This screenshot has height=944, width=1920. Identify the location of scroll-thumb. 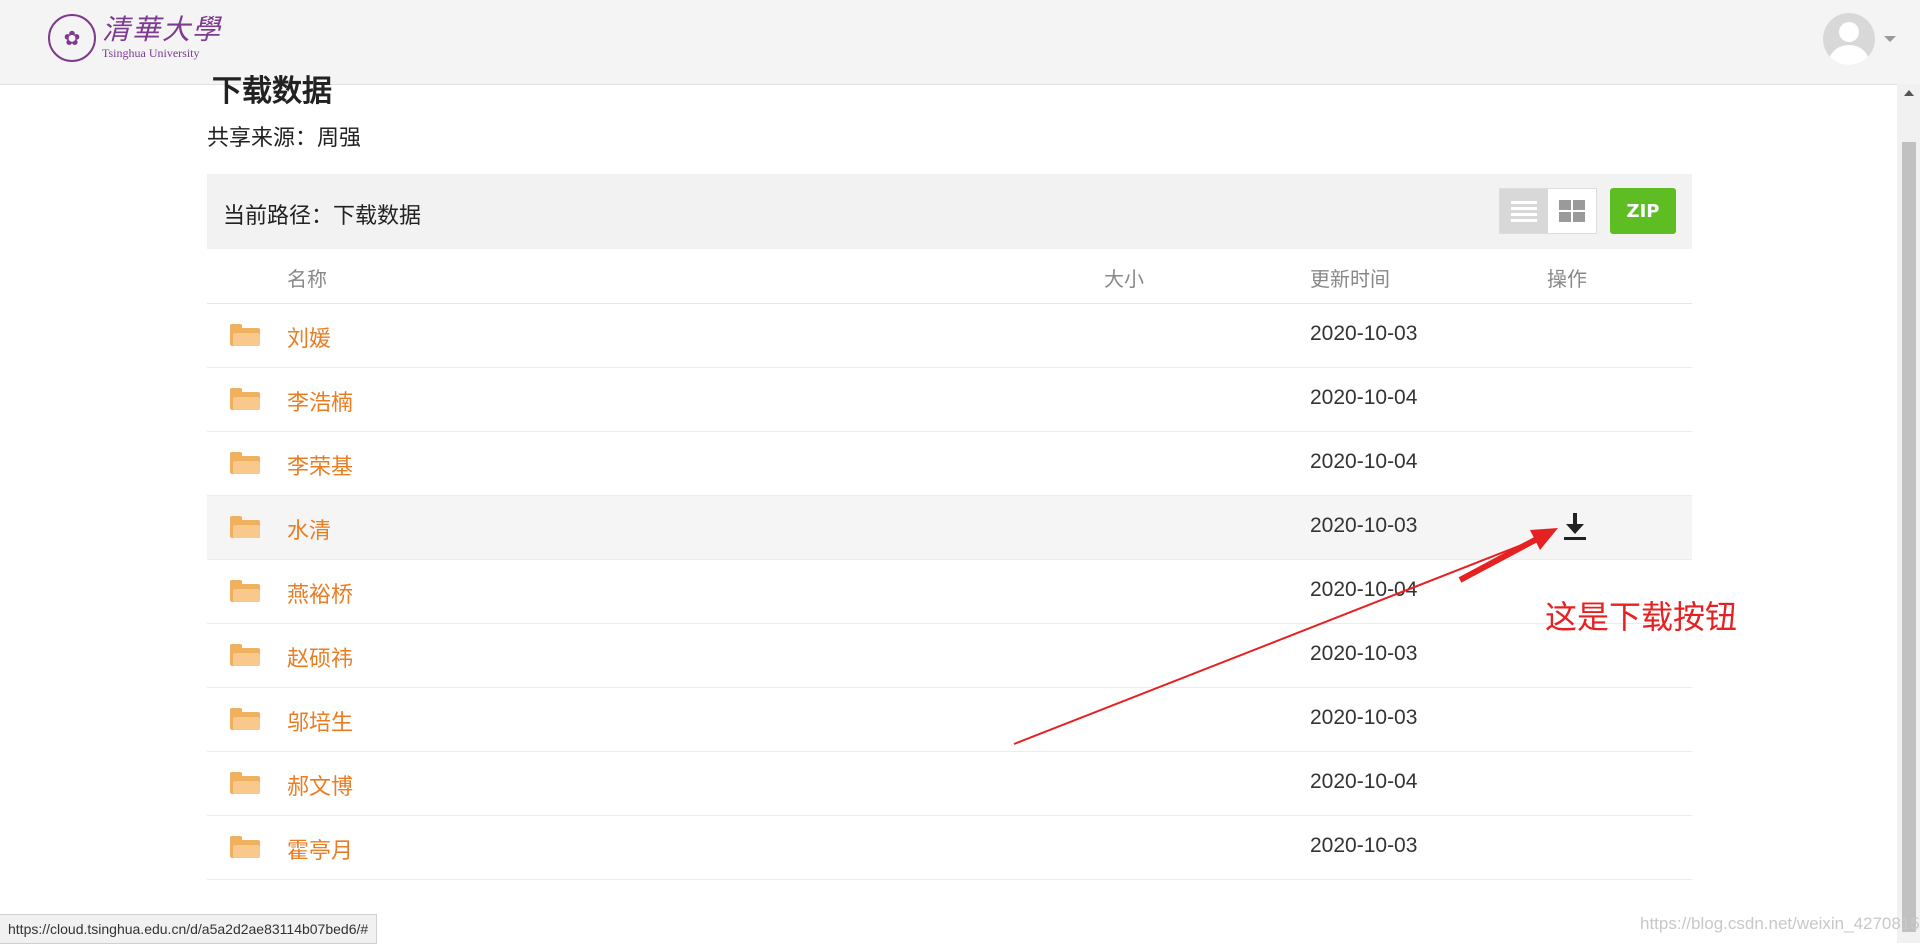
(1909, 537).